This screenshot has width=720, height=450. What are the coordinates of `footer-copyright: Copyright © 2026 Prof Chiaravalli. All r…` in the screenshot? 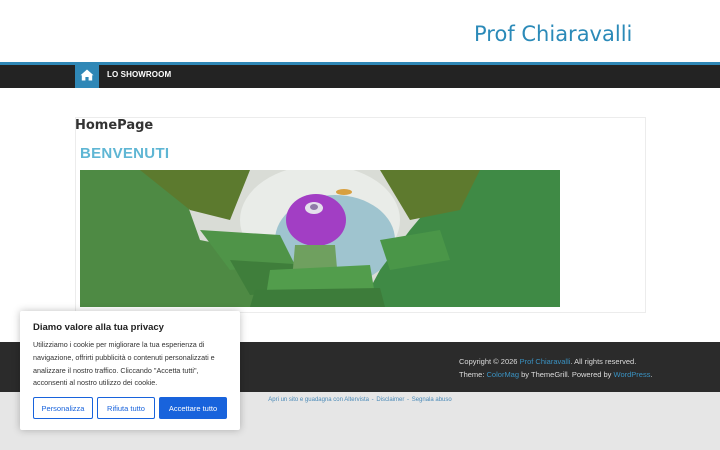 It's located at (556, 368).